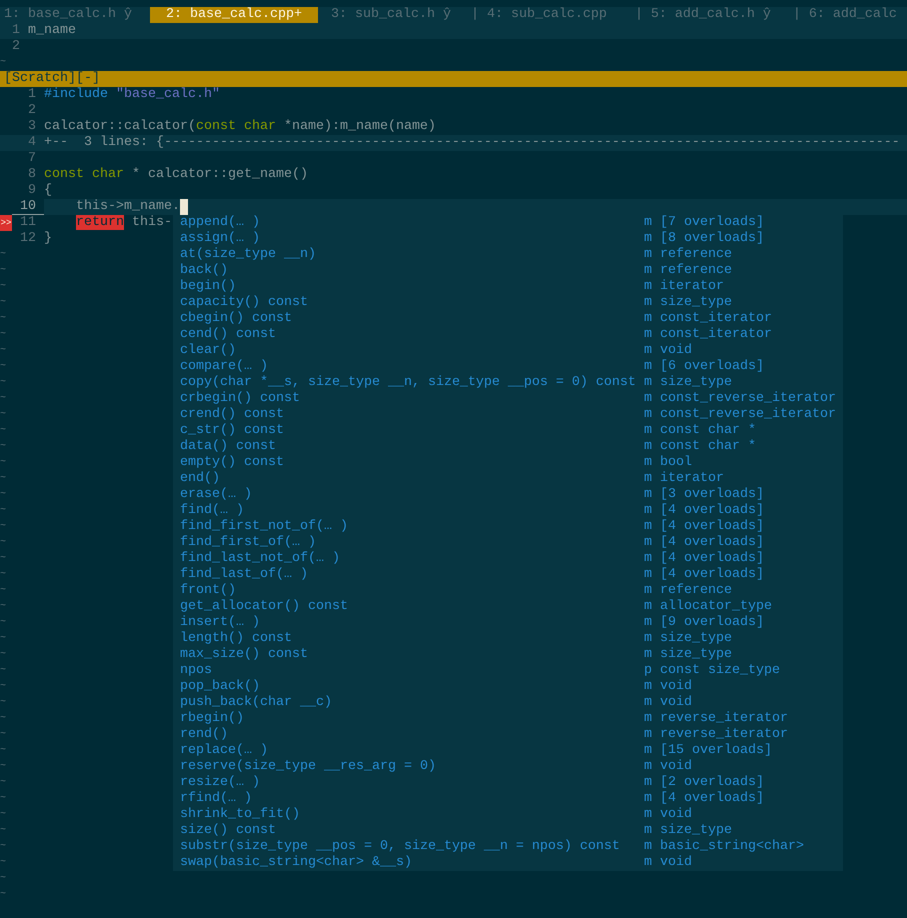 This screenshot has width=907, height=918. I want to click on completion-name: rend(), so click(408, 735).